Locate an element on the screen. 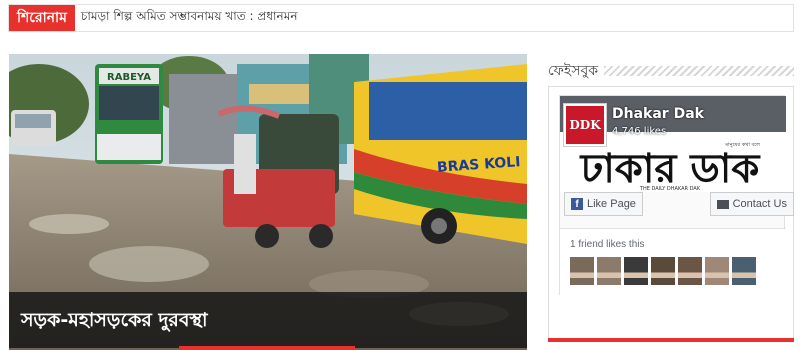 The image size is (800, 350). sidebar-heading: ফেইসবুক is located at coordinates (671, 71).